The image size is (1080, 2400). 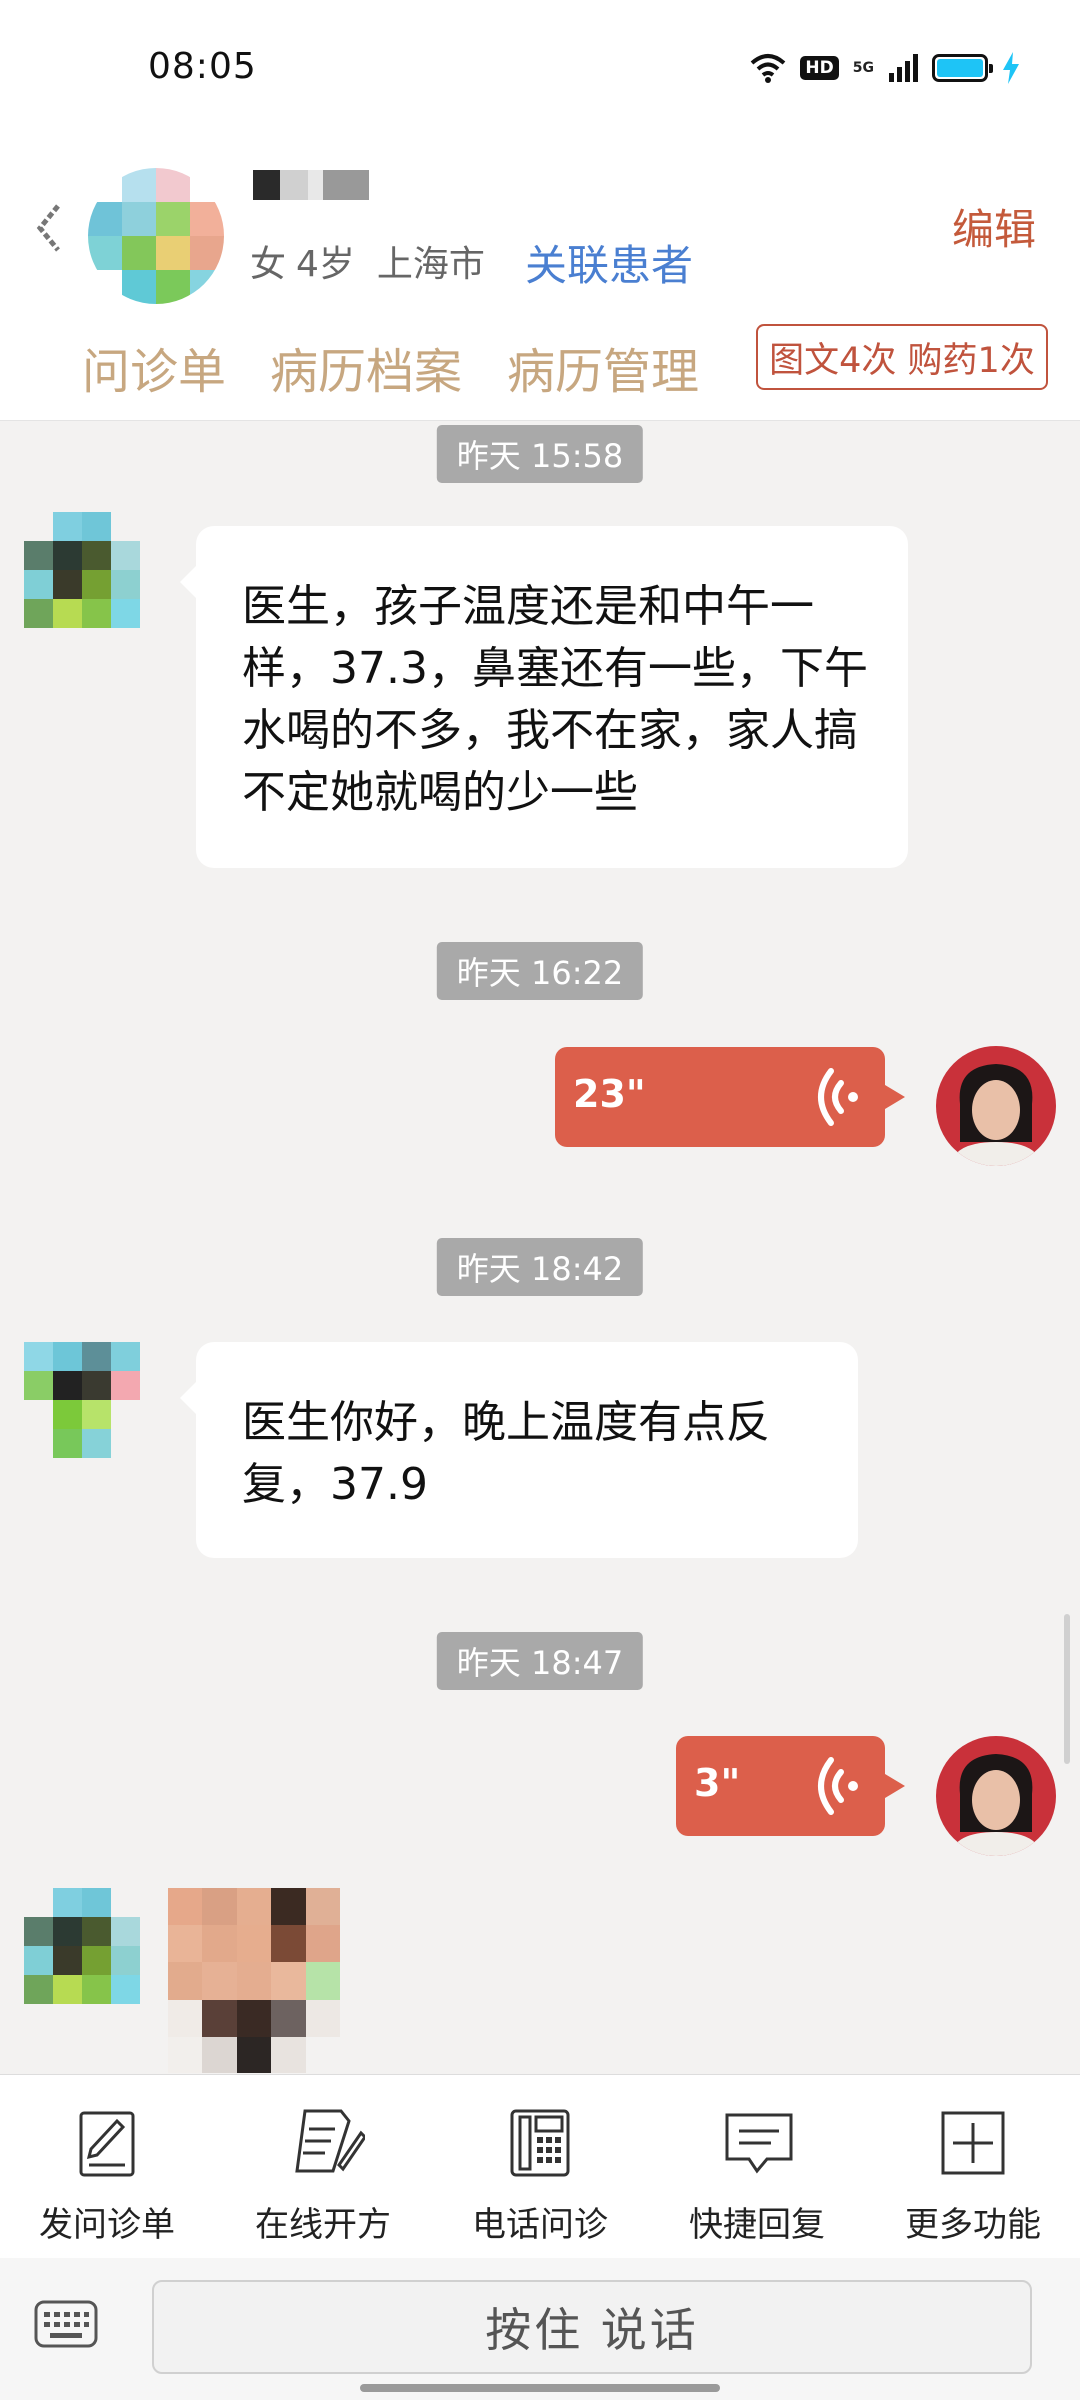 I want to click on service-stats-badge: 图文4次 购药1次, so click(x=902, y=357).